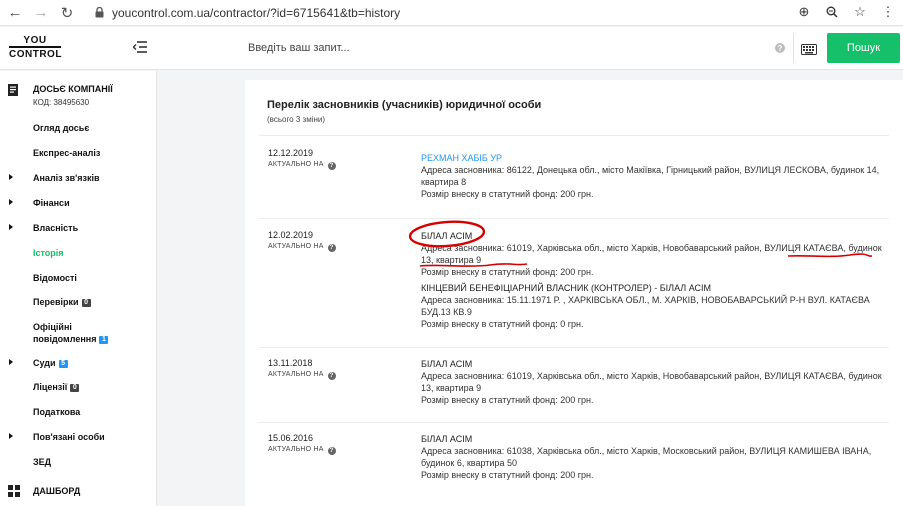  I want to click on record-date: 15.06.2016, so click(291, 438).